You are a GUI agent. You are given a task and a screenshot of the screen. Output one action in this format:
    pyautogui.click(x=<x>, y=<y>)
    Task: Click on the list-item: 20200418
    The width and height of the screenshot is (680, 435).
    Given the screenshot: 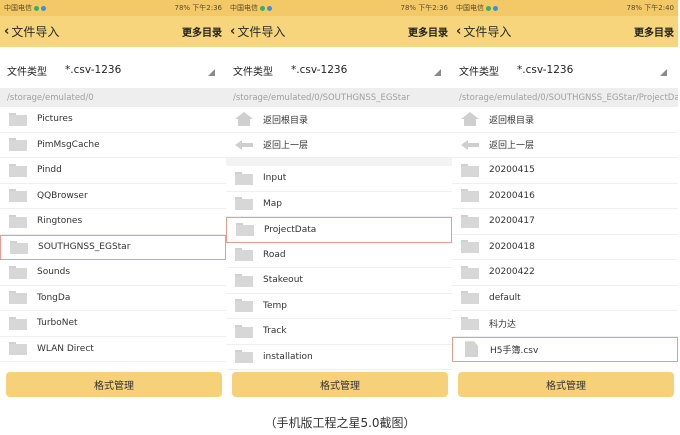 What is the action you would take?
    pyautogui.click(x=565, y=247)
    